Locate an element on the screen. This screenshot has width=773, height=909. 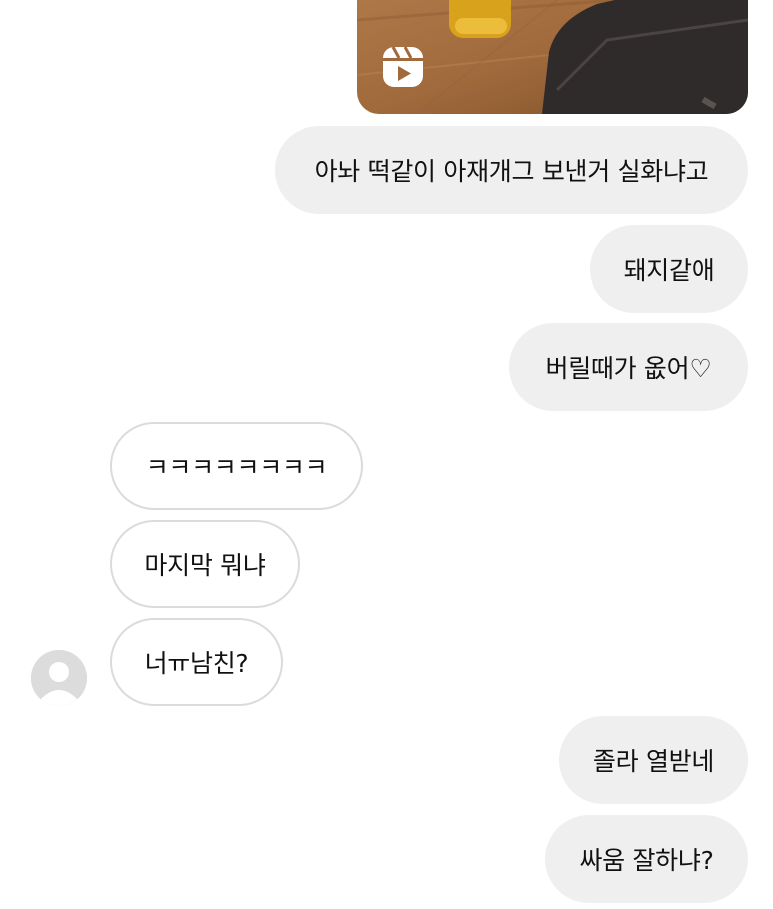
message-outgoing: 버릴때가 옶어♡ is located at coordinates (628, 367).